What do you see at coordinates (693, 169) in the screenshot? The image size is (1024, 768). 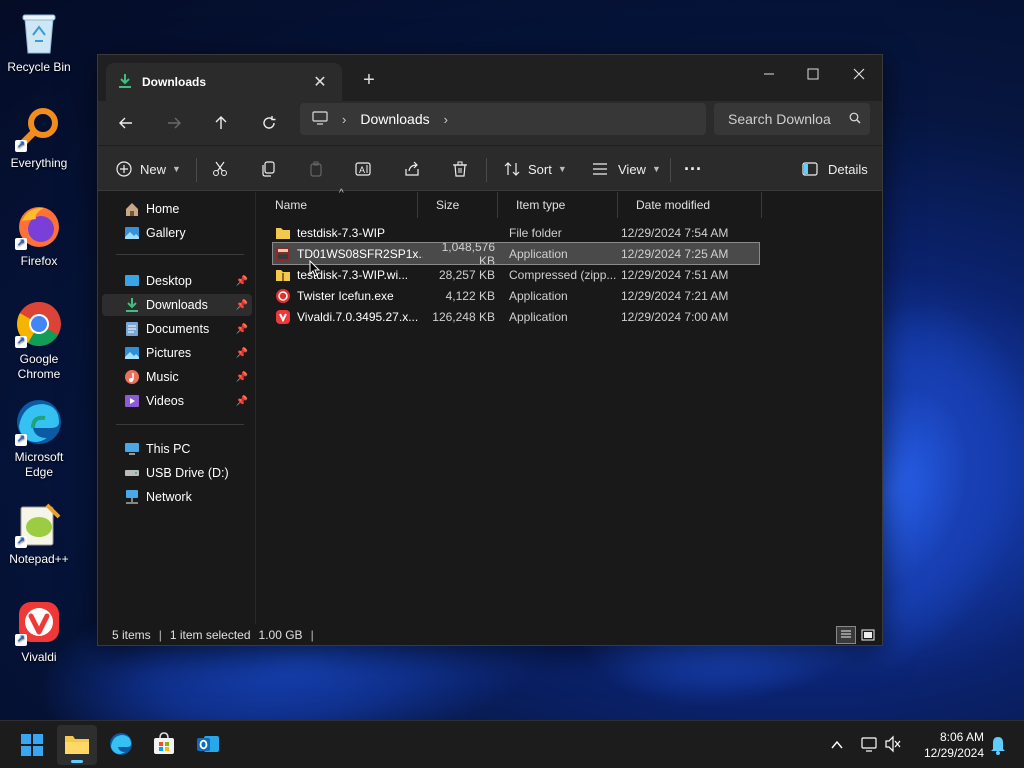 I see `more-options-button: ···` at bounding box center [693, 169].